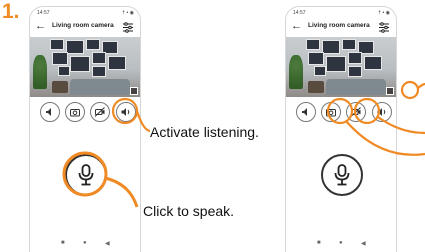 The height and width of the screenshot is (252, 425). Describe the element at coordinates (340, 111) in the screenshot. I see `snapshot-highlight-circle` at that location.